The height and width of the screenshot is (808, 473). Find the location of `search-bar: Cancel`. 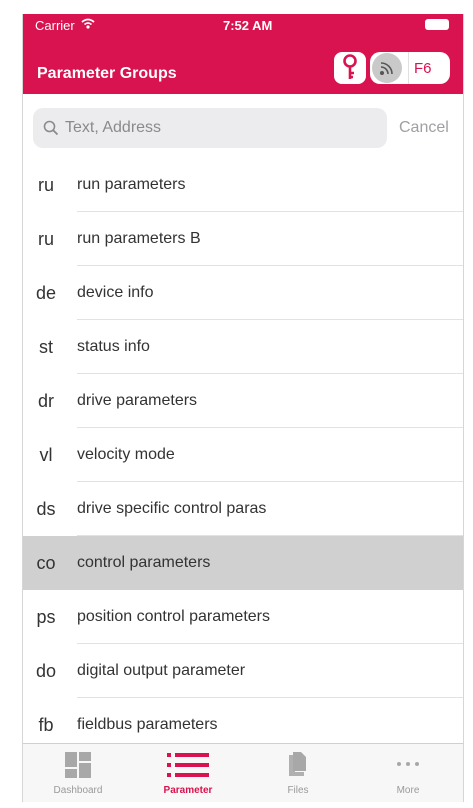

search-bar: Cancel is located at coordinates (243, 126).